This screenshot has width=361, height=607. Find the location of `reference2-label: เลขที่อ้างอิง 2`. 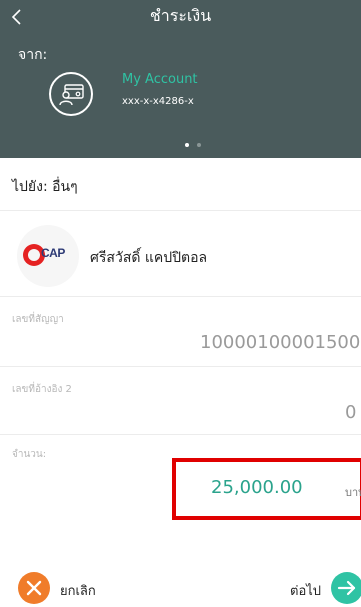

reference2-label: เลขที่อ้างอิง 2 is located at coordinates (42, 389).